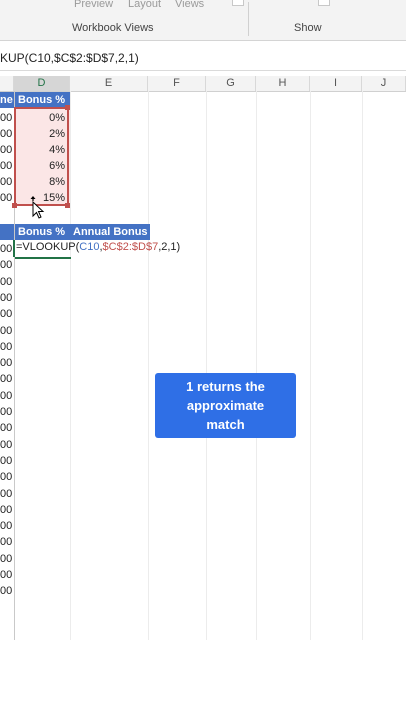  I want to click on annual-bonus-column-header: Annual Bonus, so click(110, 232).